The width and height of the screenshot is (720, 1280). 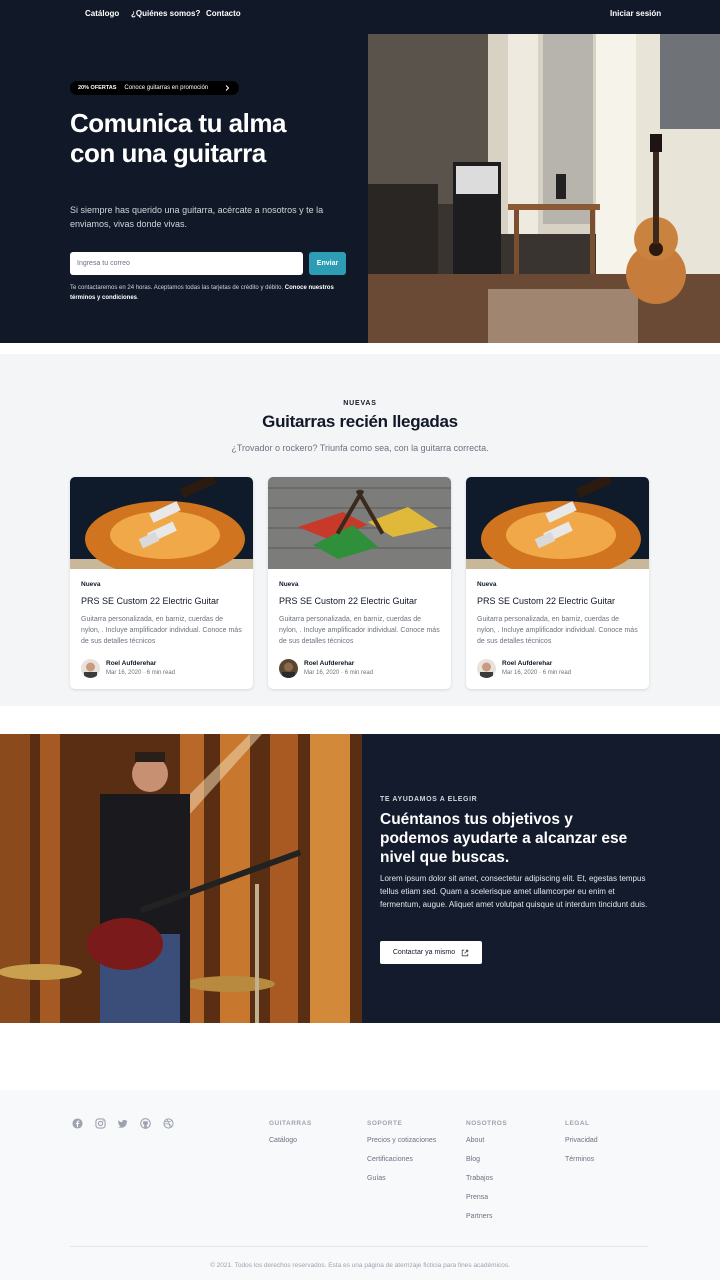 I want to click on facebook-icon, so click(x=77, y=1123).